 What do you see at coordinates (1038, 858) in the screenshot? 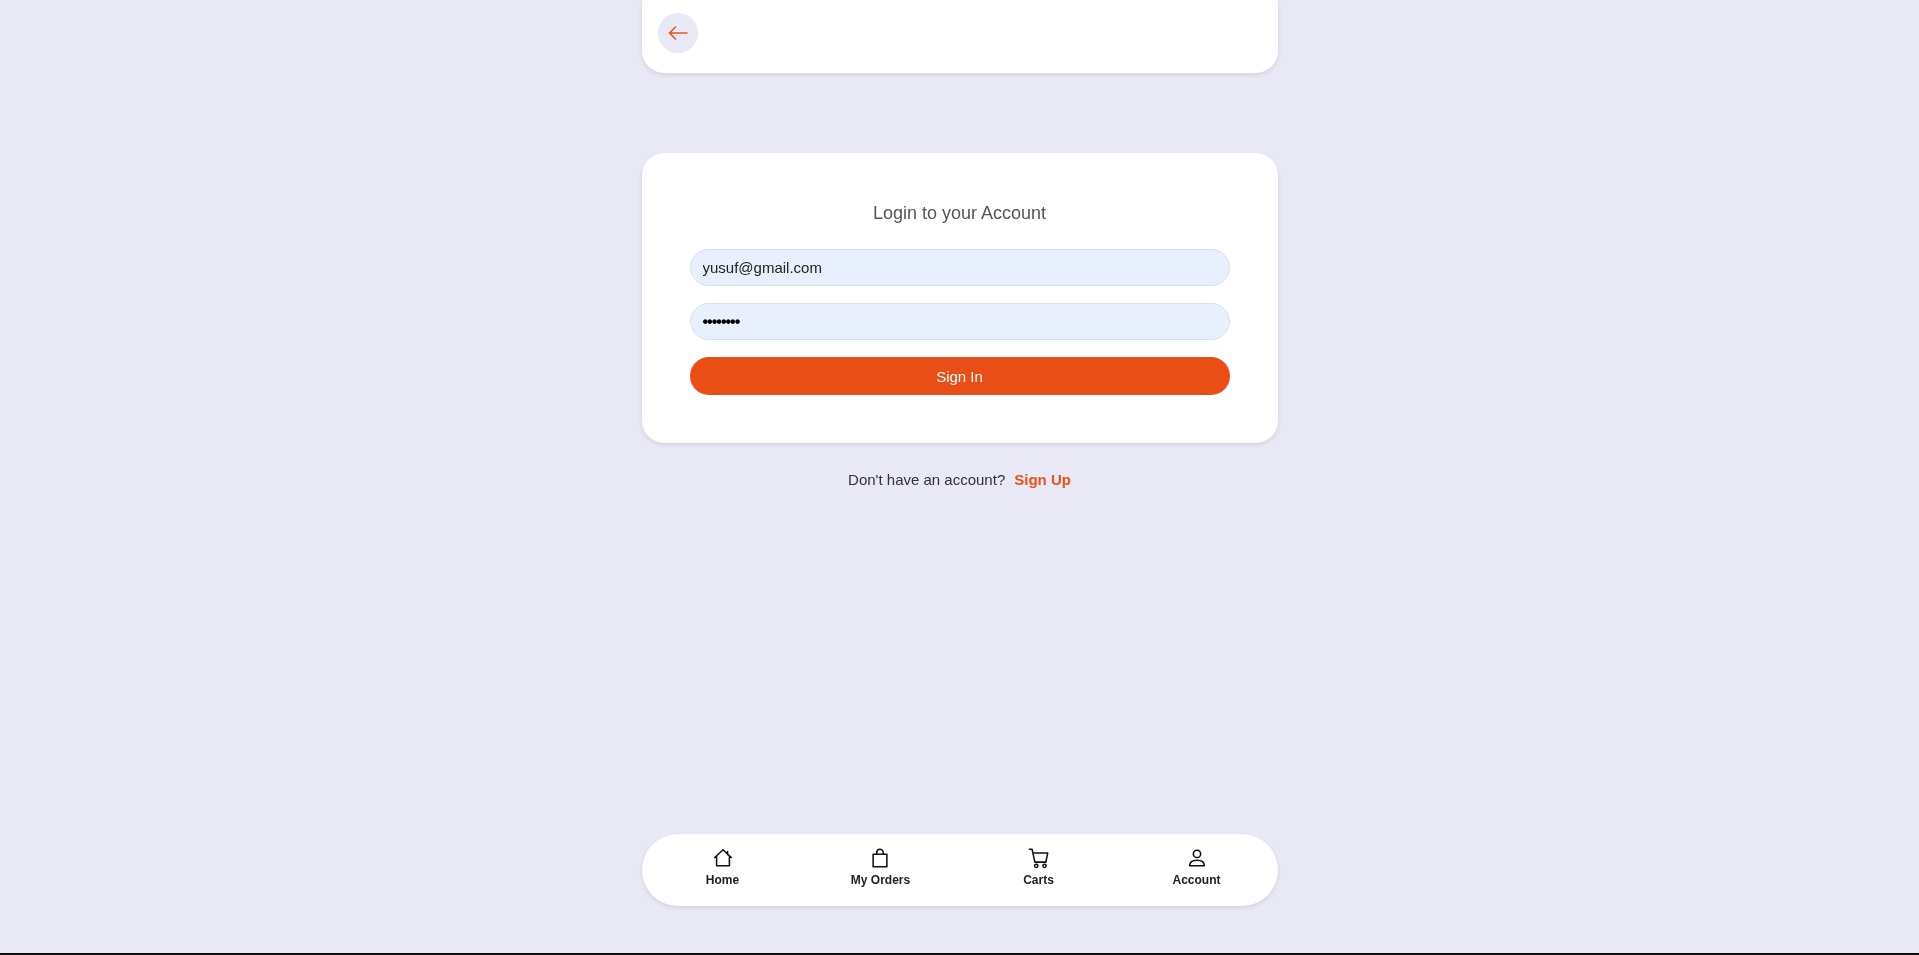
I see `cart-icon` at bounding box center [1038, 858].